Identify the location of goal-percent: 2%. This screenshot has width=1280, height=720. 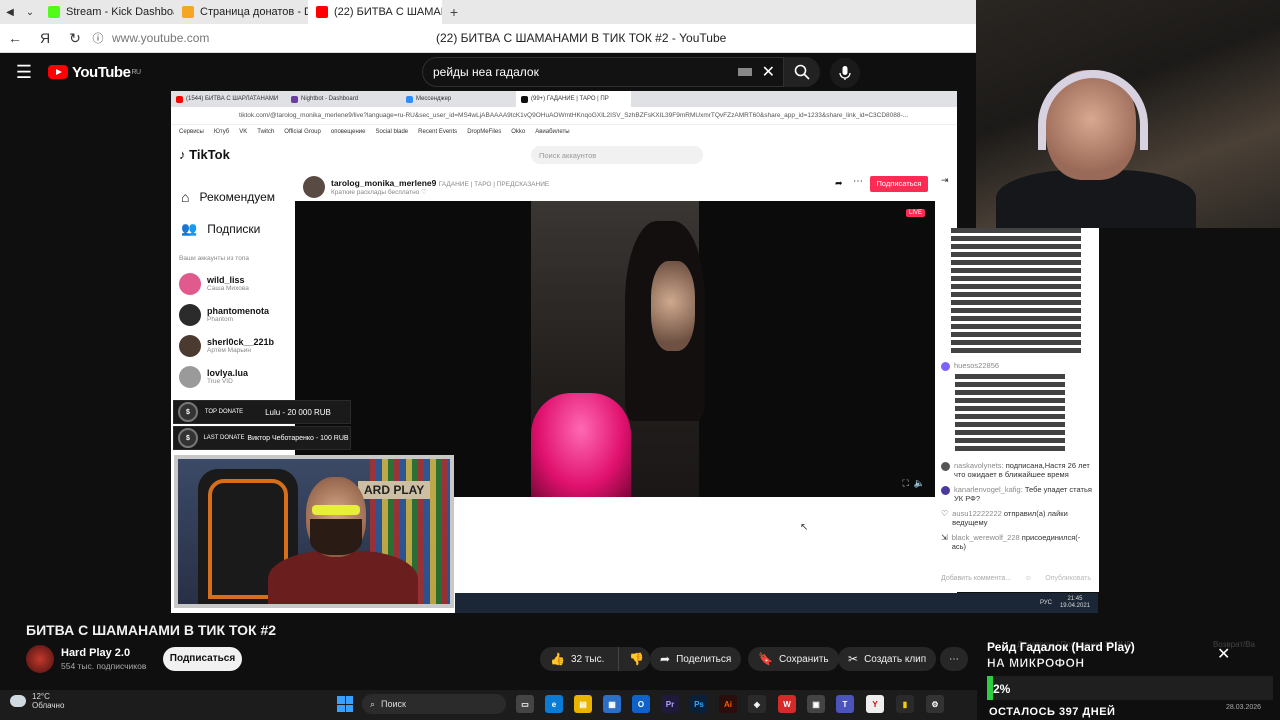
(1002, 689).